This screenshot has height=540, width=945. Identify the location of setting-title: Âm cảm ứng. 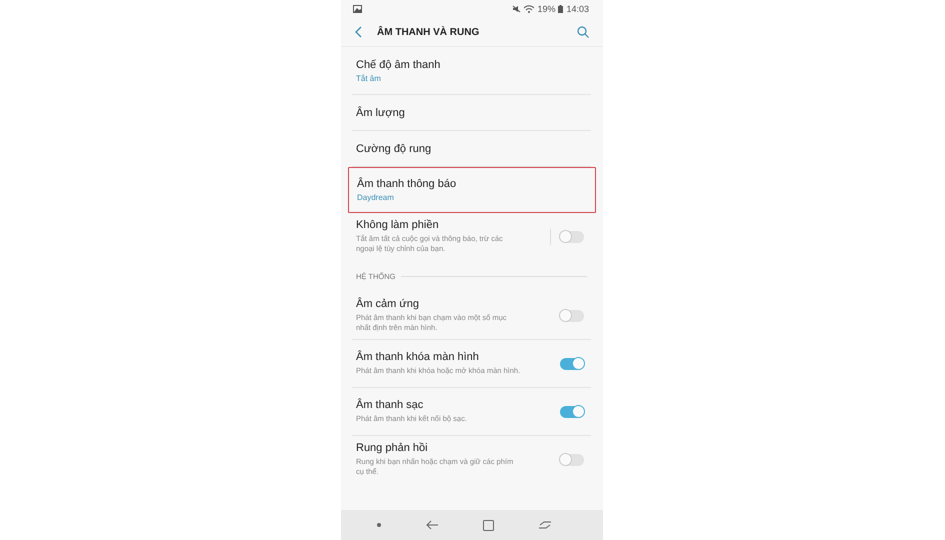
(388, 304).